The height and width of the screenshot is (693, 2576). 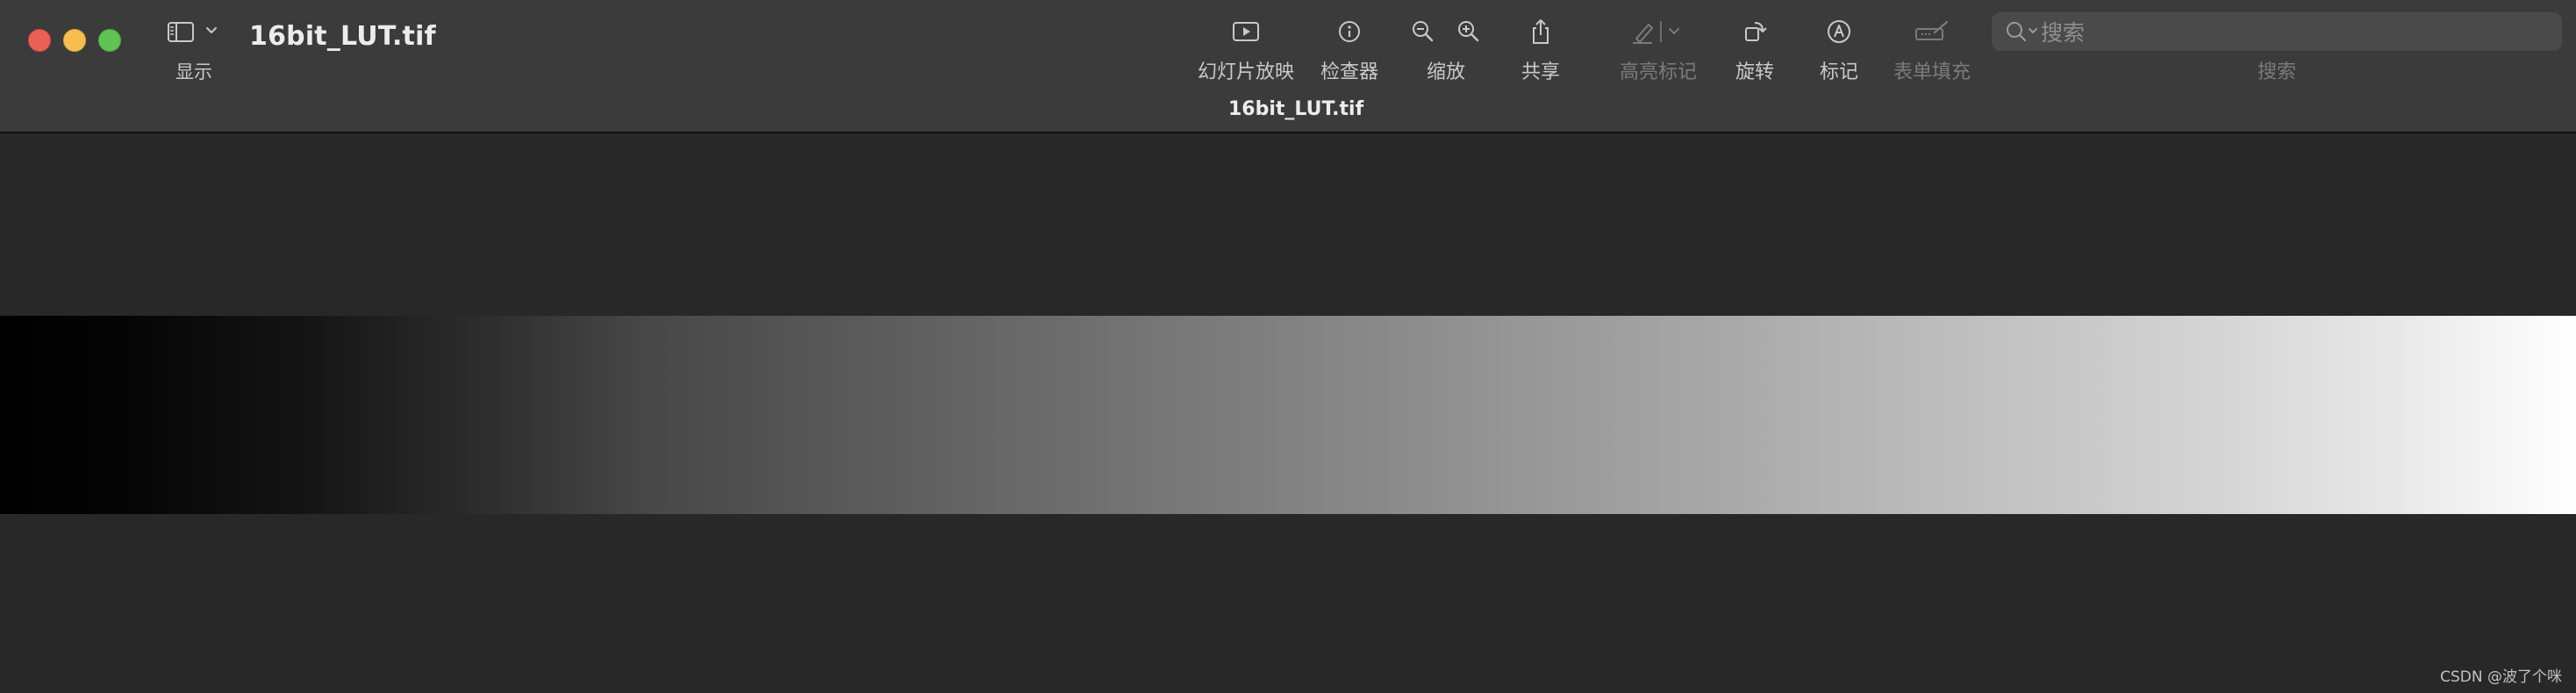 I want to click on info-circle-icon, so click(x=1349, y=32).